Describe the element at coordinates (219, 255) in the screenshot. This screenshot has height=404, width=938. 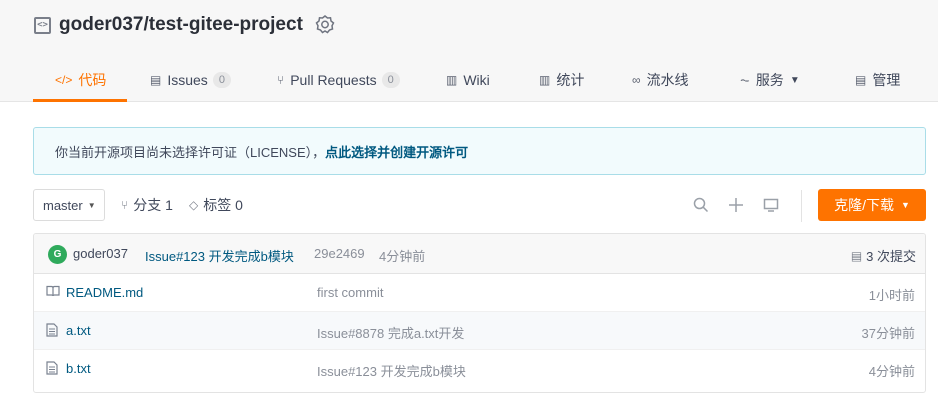
I see `commit-message: Issue#123 开发完成b模块` at that location.